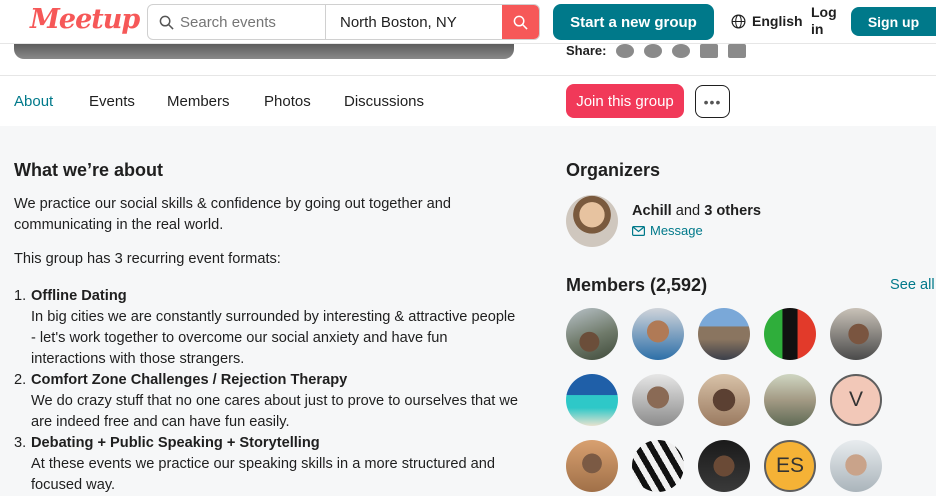 The width and height of the screenshot is (936, 496). Describe the element at coordinates (89, 170) in the screenshot. I see `about-heading: What we’re about` at that location.